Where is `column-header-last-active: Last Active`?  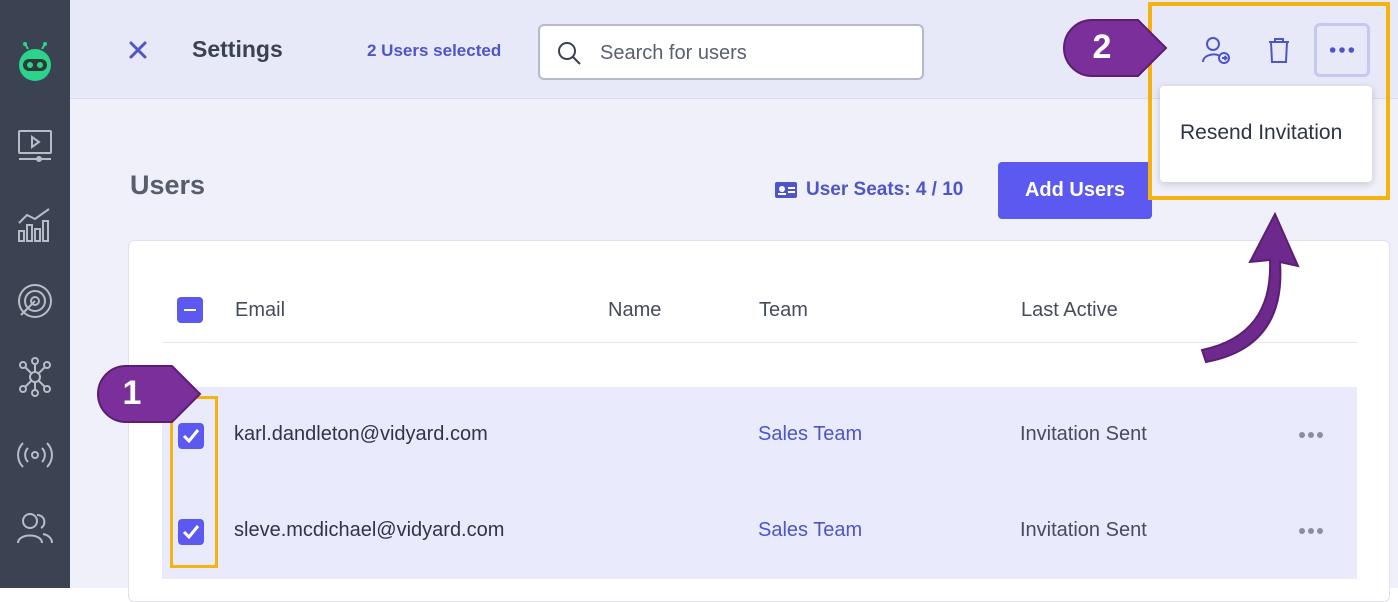 column-header-last-active: Last Active is located at coordinates (1069, 310).